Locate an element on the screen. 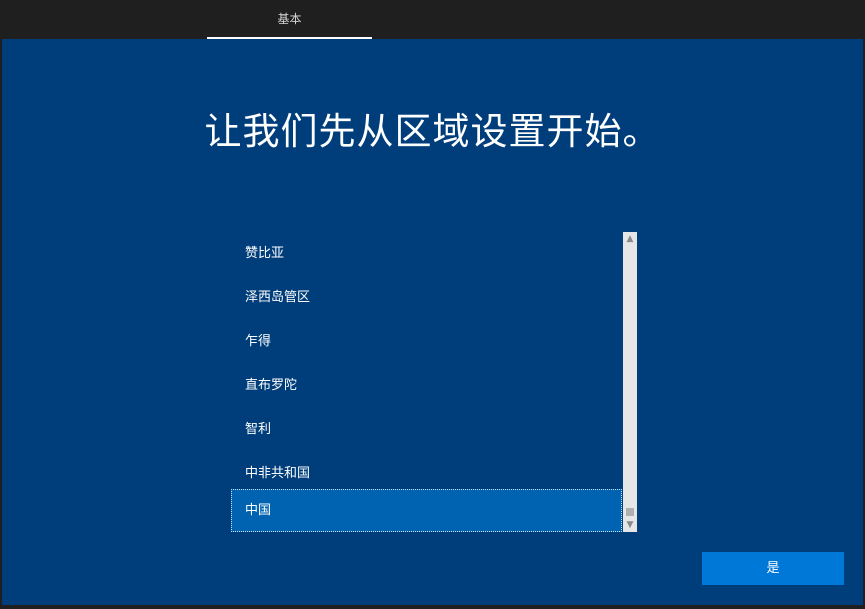 The image size is (865, 609). scroll-up-icon: ▲ is located at coordinates (630, 239).